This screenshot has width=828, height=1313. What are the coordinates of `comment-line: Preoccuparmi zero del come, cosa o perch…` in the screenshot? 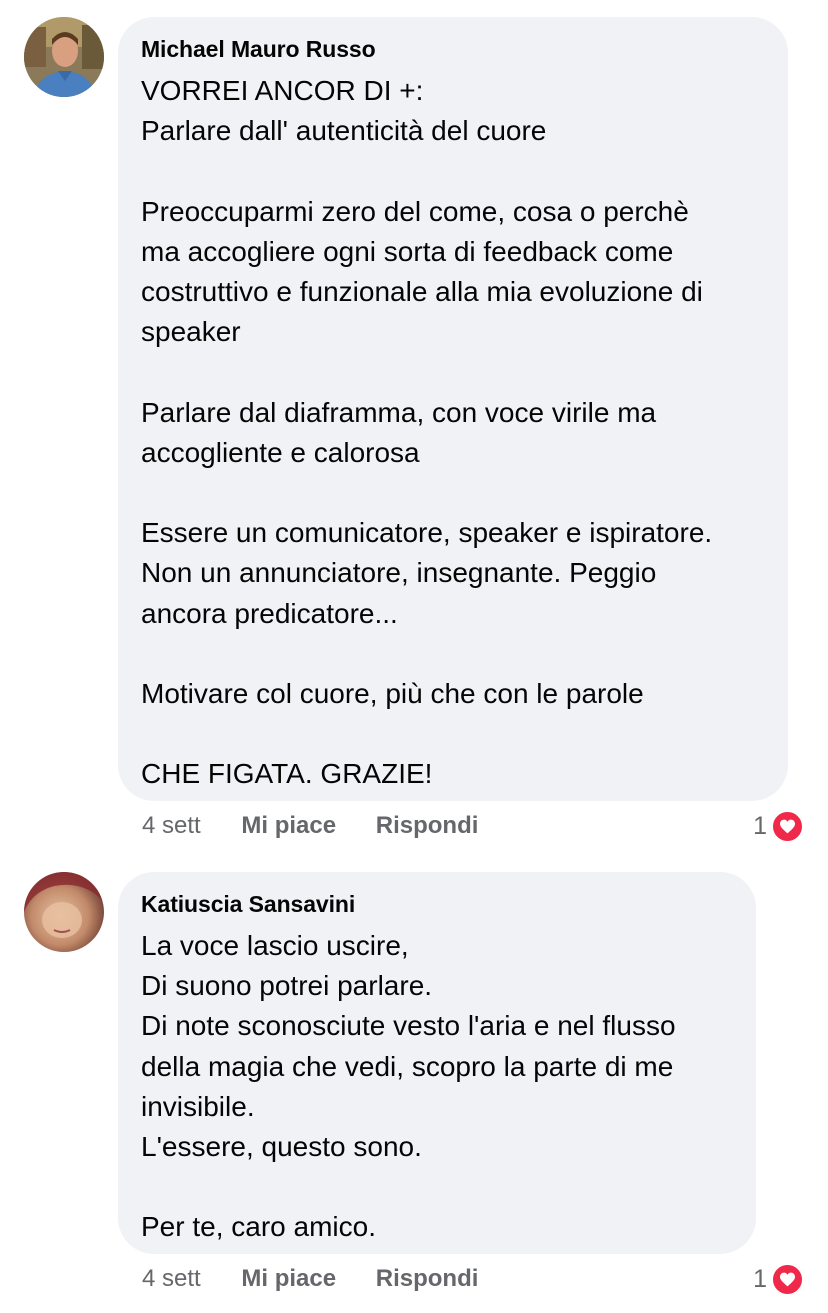 It's located at (415, 211).